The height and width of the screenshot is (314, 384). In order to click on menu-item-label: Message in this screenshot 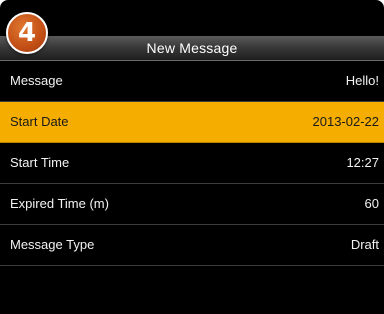, I will do `click(36, 80)`.